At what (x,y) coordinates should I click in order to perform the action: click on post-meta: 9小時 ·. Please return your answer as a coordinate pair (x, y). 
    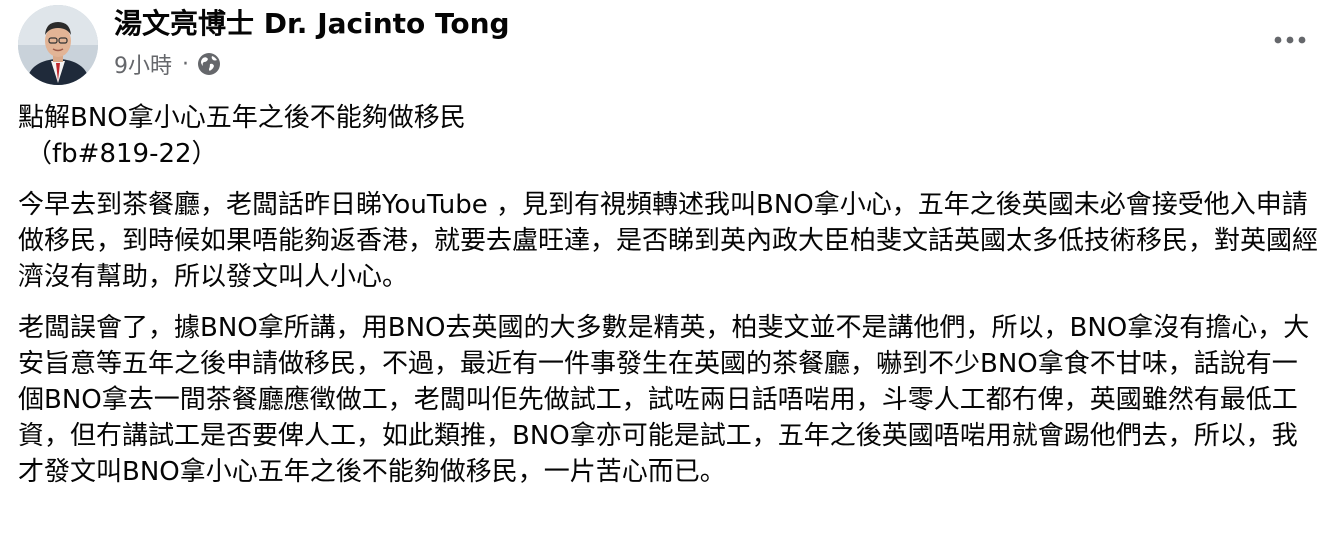
    Looking at the image, I should click on (167, 64).